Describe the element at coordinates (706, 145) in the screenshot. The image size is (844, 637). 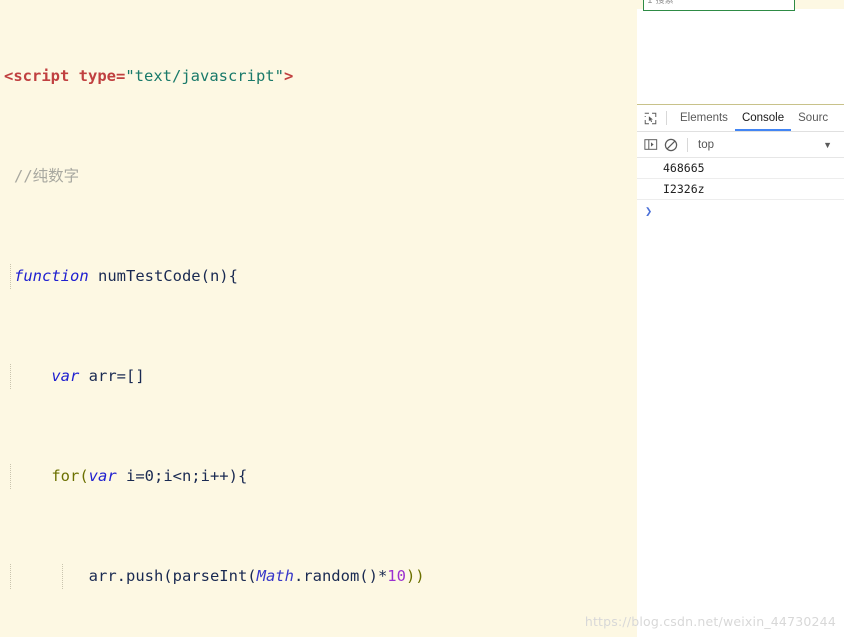
I see `execution-context-selector: top` at that location.